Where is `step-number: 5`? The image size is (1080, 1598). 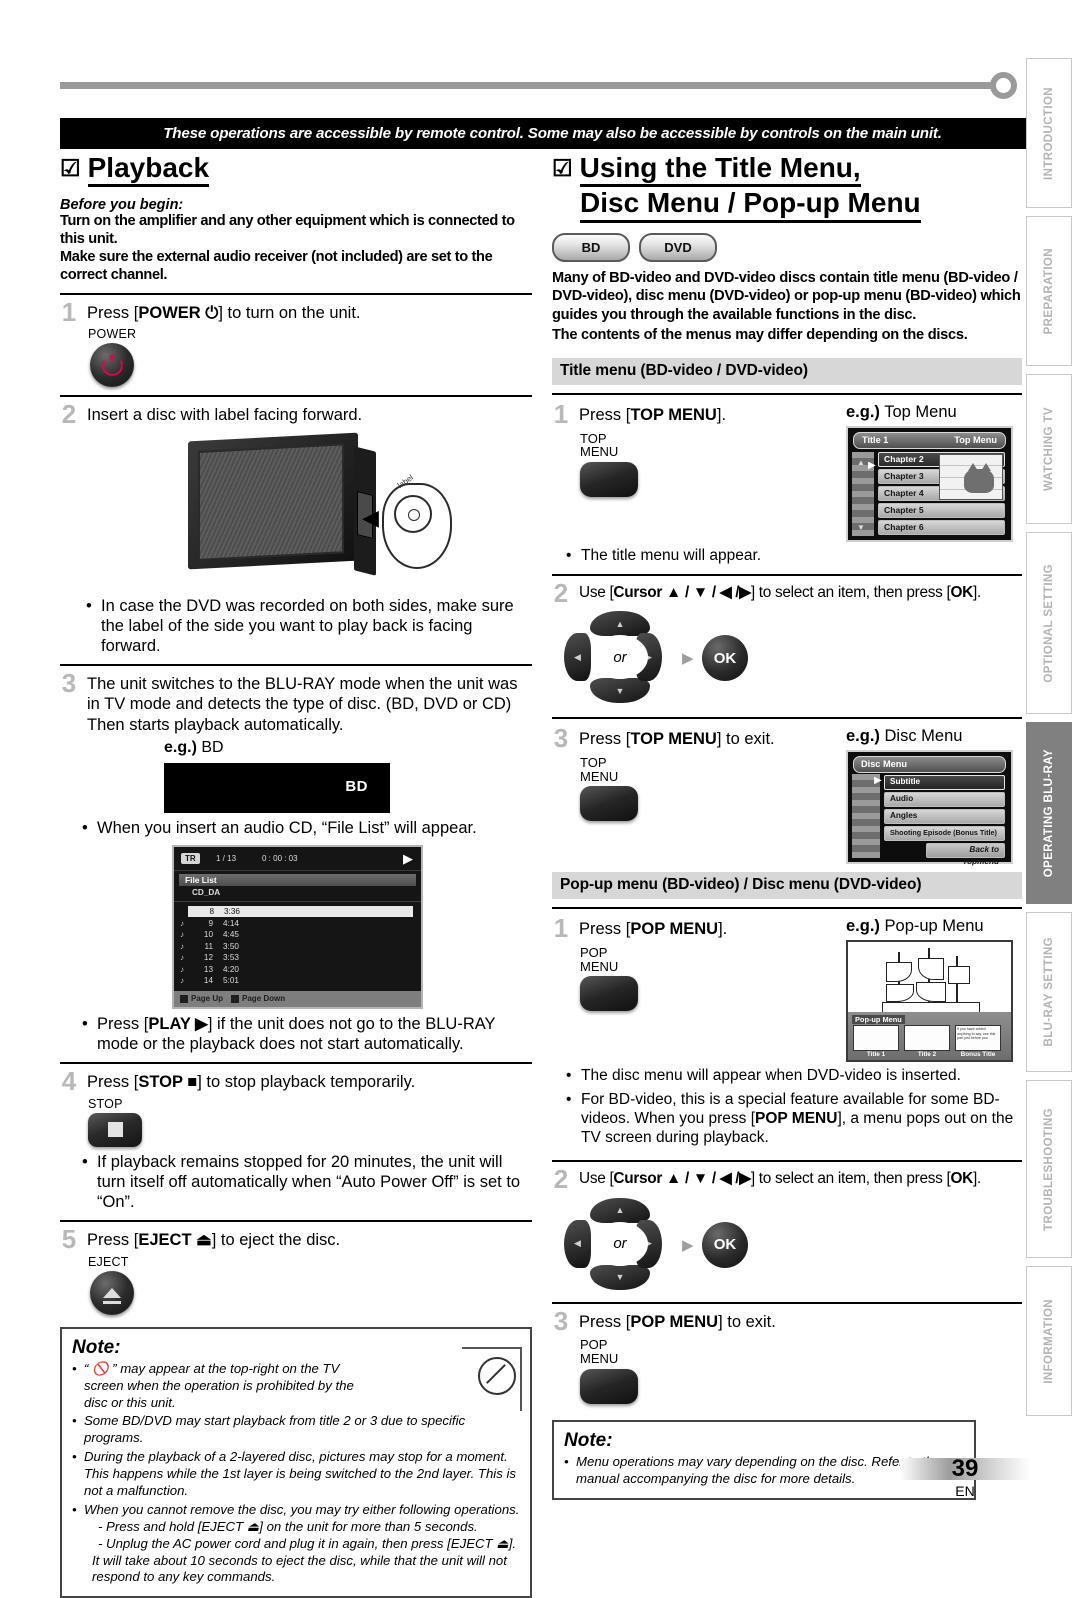 step-number: 5 is located at coordinates (69, 1239).